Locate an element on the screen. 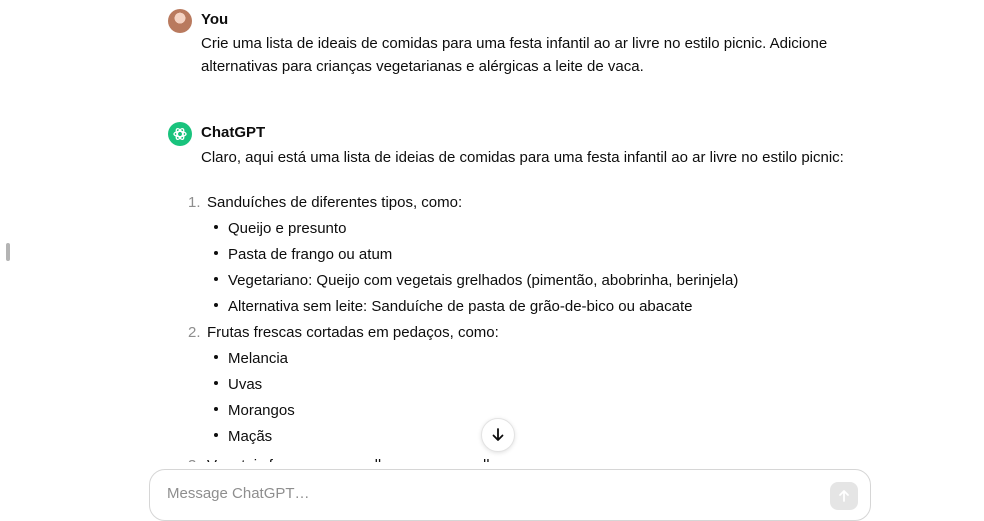  send-button is located at coordinates (844, 496).